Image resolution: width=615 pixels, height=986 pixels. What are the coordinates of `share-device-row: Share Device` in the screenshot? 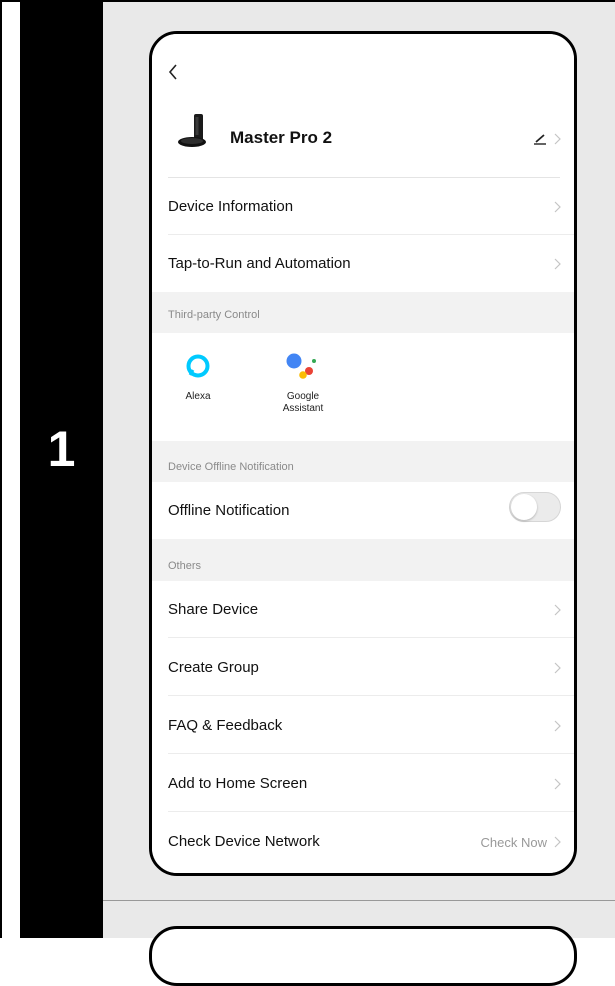 It's located at (363, 609).